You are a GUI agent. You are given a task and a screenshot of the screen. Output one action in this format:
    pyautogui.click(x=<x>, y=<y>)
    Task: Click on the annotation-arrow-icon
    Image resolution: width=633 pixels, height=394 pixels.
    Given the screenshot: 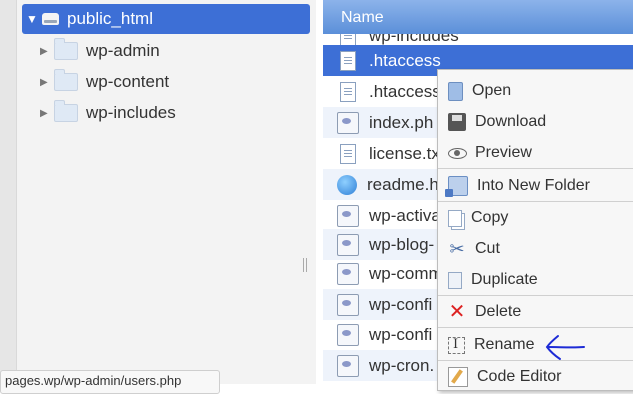 What is the action you would take?
    pyautogui.click(x=565, y=347)
    